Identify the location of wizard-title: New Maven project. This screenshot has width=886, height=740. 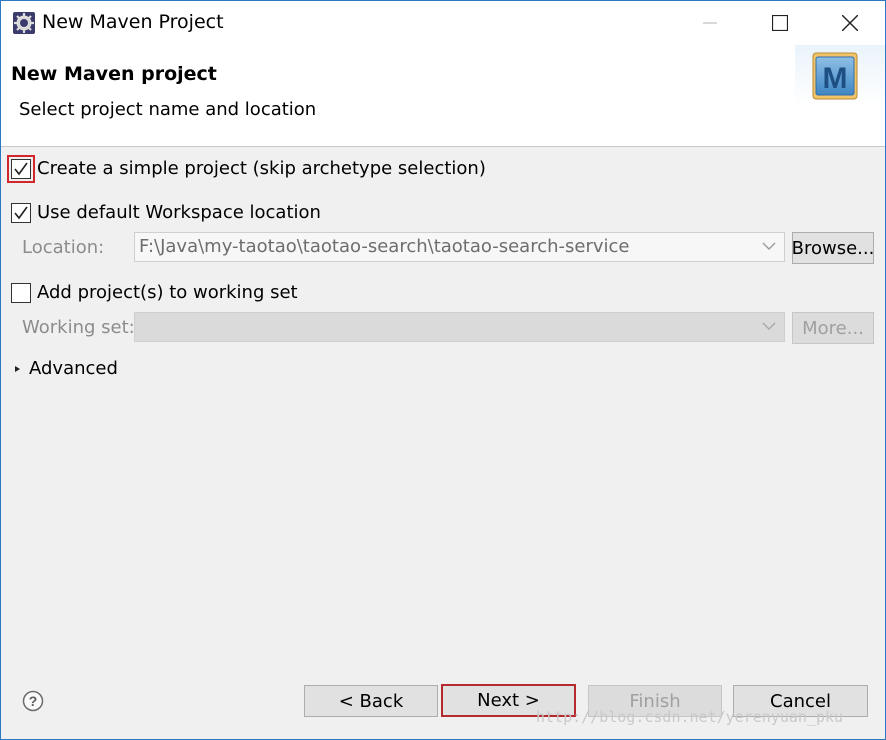
(114, 74).